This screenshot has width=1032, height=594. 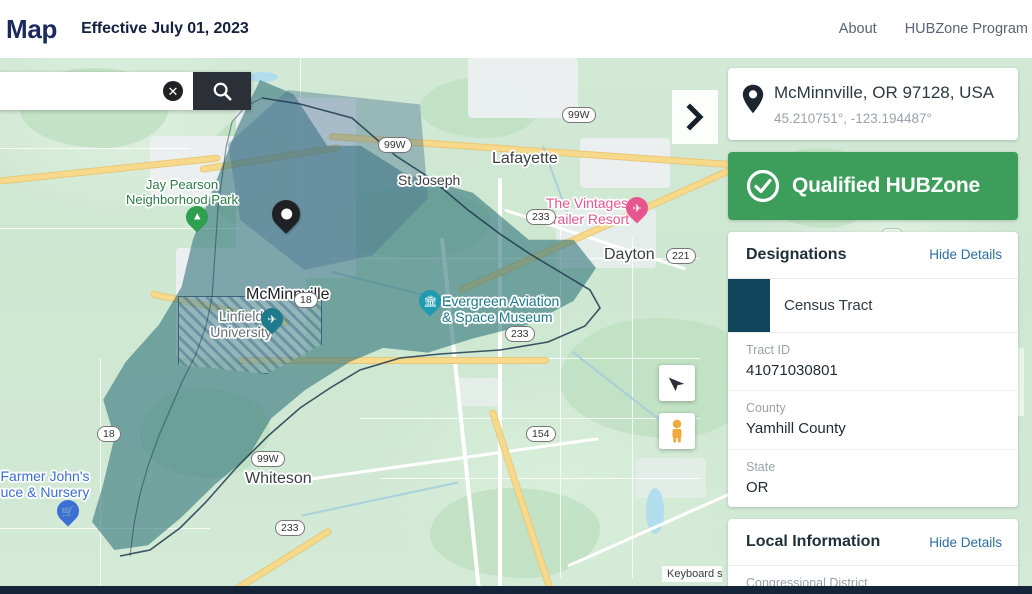 I want to click on pegman-icon, so click(x=677, y=431).